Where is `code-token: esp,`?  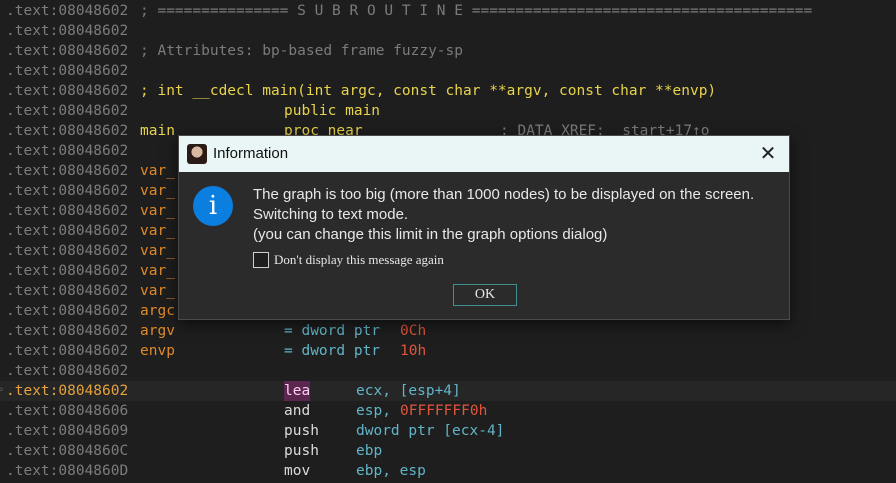
code-token: esp, is located at coordinates (378, 411).